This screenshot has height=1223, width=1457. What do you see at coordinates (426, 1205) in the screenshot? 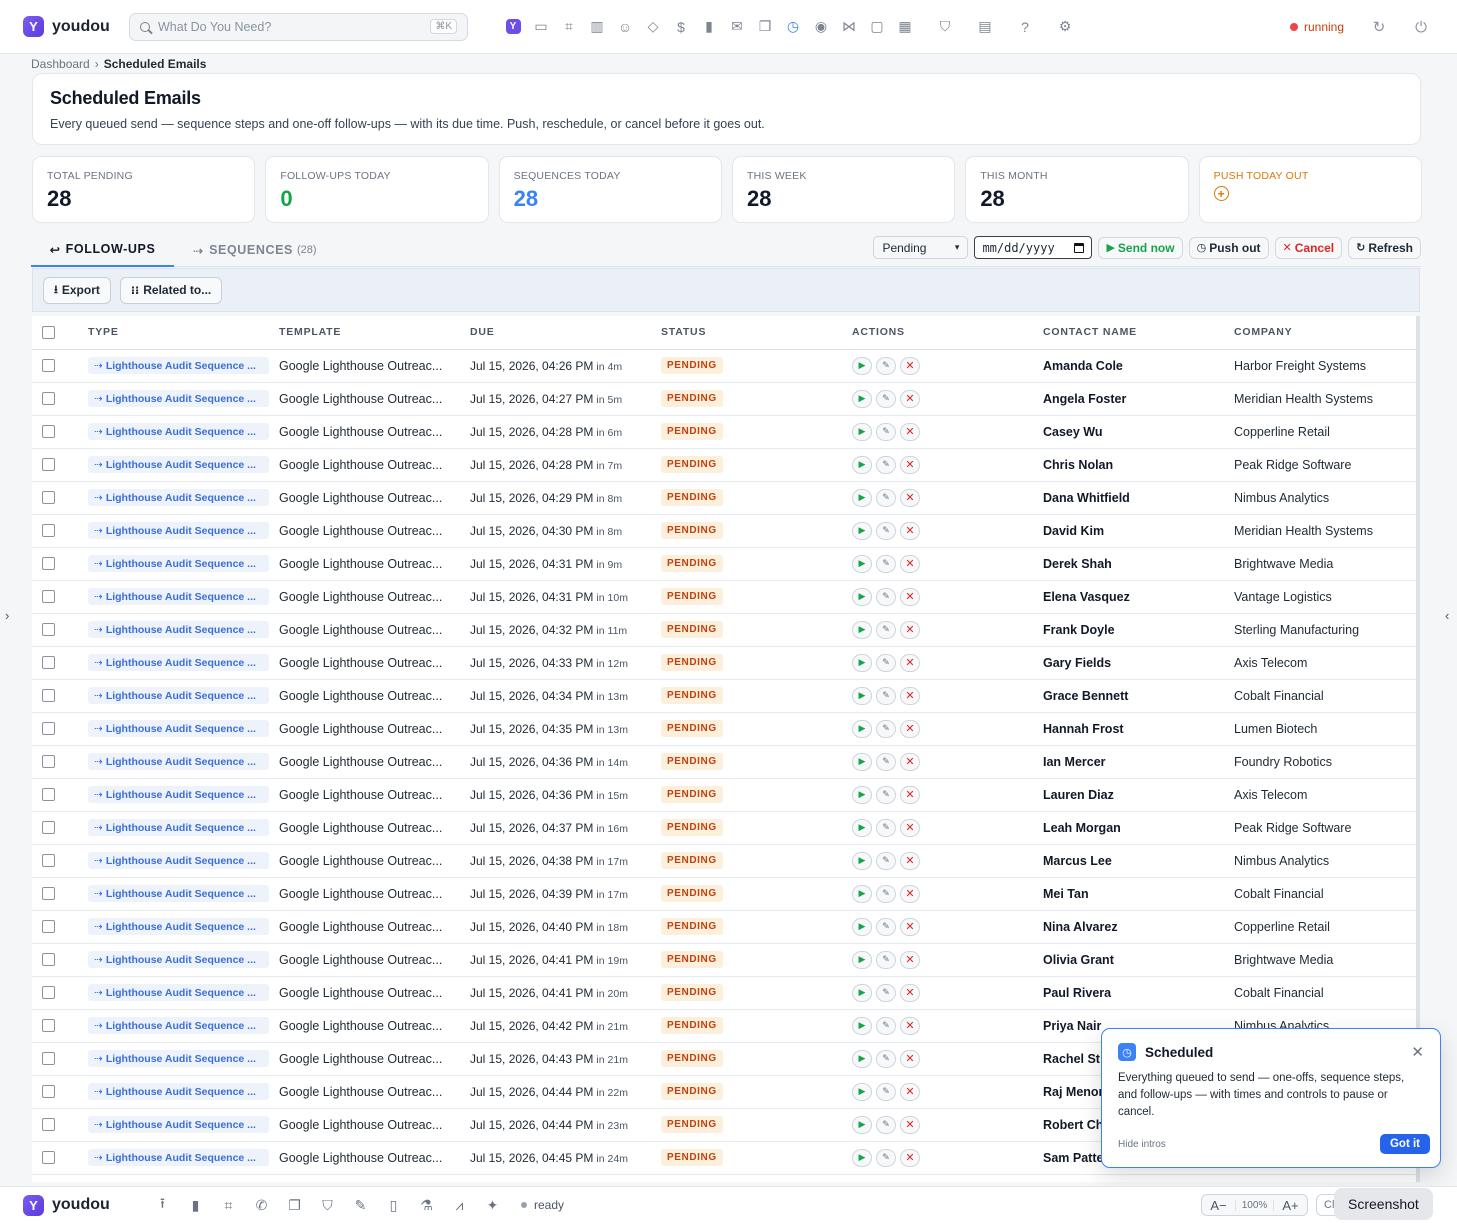
I see `flask-icon: ⚗` at bounding box center [426, 1205].